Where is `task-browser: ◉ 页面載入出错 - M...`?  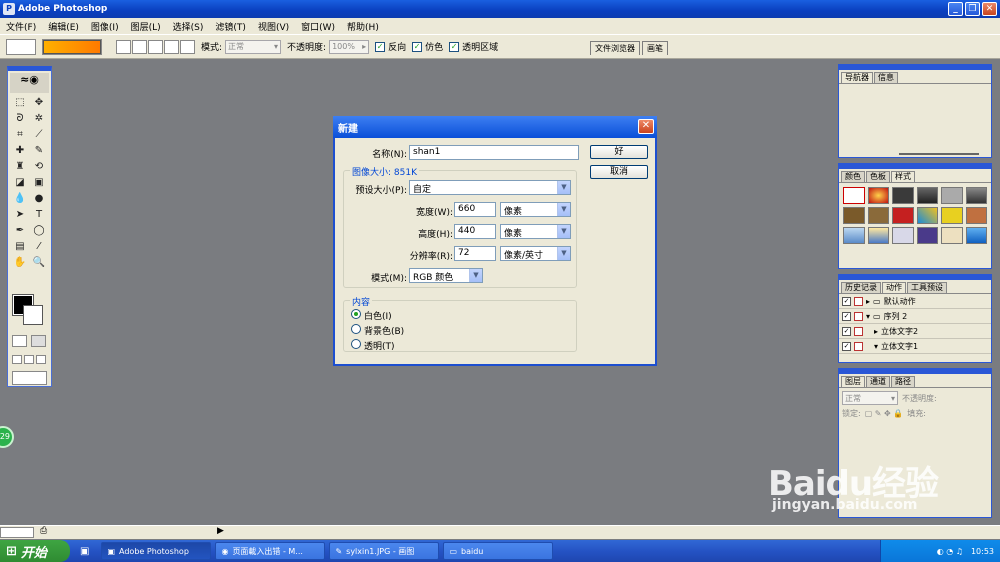
task-browser: ◉ 页面載入出错 - M... is located at coordinates (270, 551).